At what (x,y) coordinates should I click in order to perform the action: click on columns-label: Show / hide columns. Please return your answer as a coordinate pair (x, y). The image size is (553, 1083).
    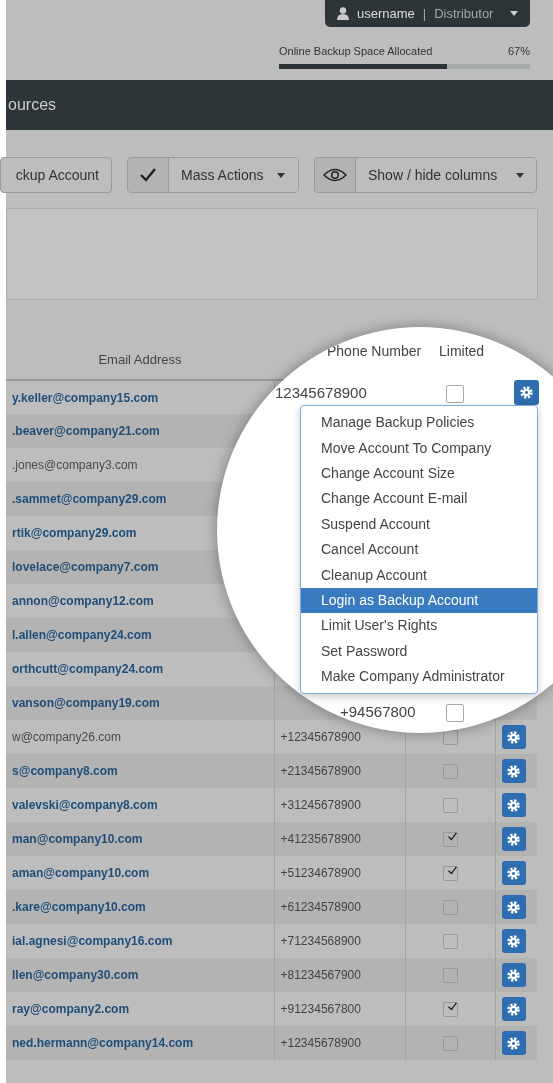
    Looking at the image, I should click on (433, 175).